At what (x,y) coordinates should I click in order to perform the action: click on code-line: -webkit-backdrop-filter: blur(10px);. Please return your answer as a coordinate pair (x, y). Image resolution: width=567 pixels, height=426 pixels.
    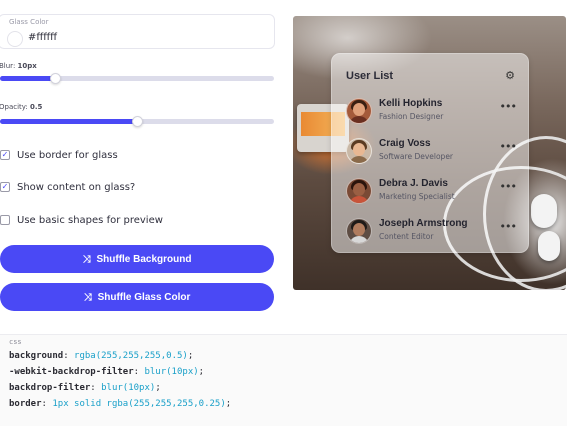
    Looking at the image, I should click on (107, 372).